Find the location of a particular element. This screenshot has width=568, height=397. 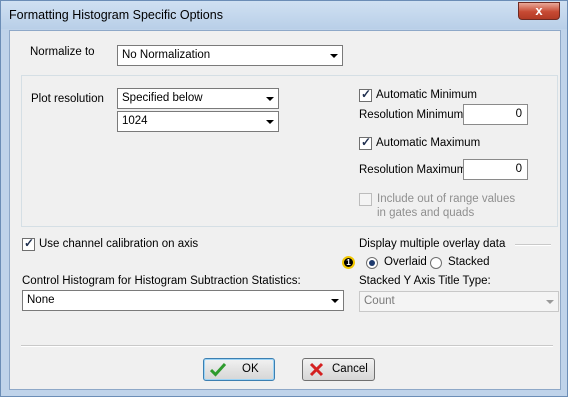

close-icon is located at coordinates (316, 369).